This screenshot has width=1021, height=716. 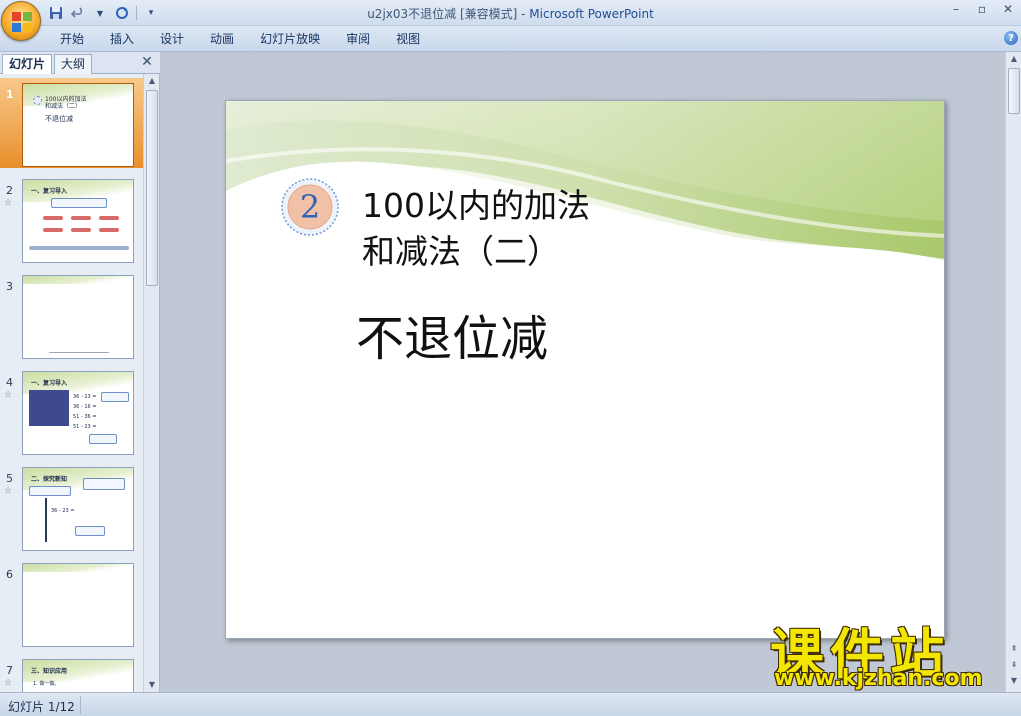 What do you see at coordinates (72, 39) in the screenshot?
I see `tab-home: 开始` at bounding box center [72, 39].